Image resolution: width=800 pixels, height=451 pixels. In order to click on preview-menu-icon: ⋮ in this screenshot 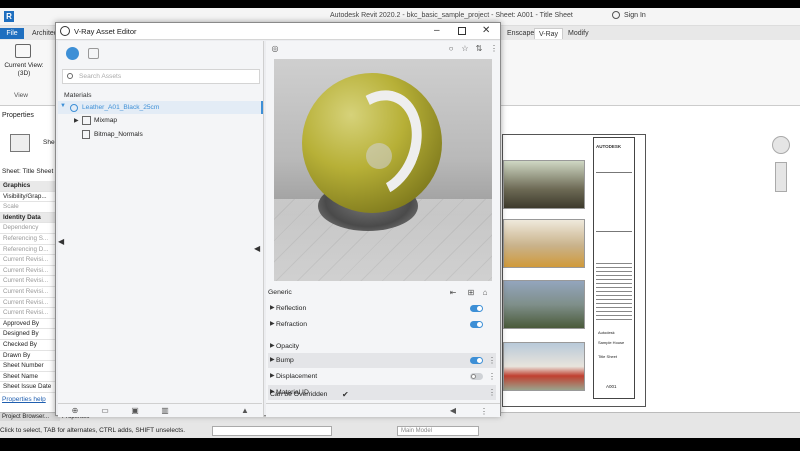, I will do `click(494, 49)`.